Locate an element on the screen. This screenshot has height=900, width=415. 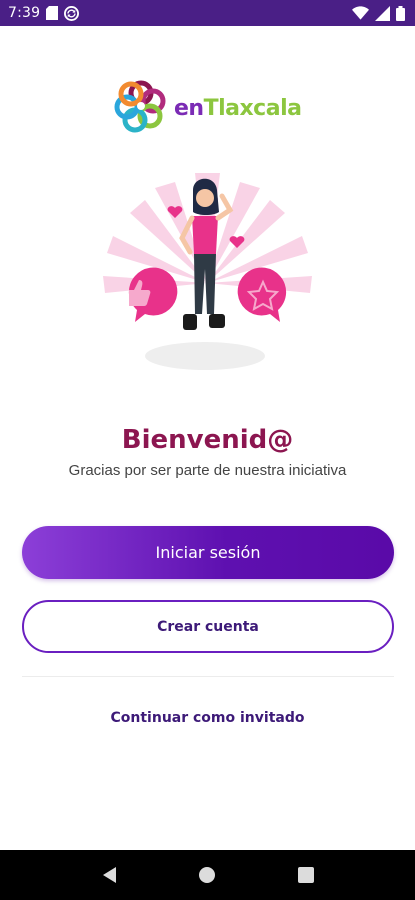
divider is located at coordinates (208, 676).